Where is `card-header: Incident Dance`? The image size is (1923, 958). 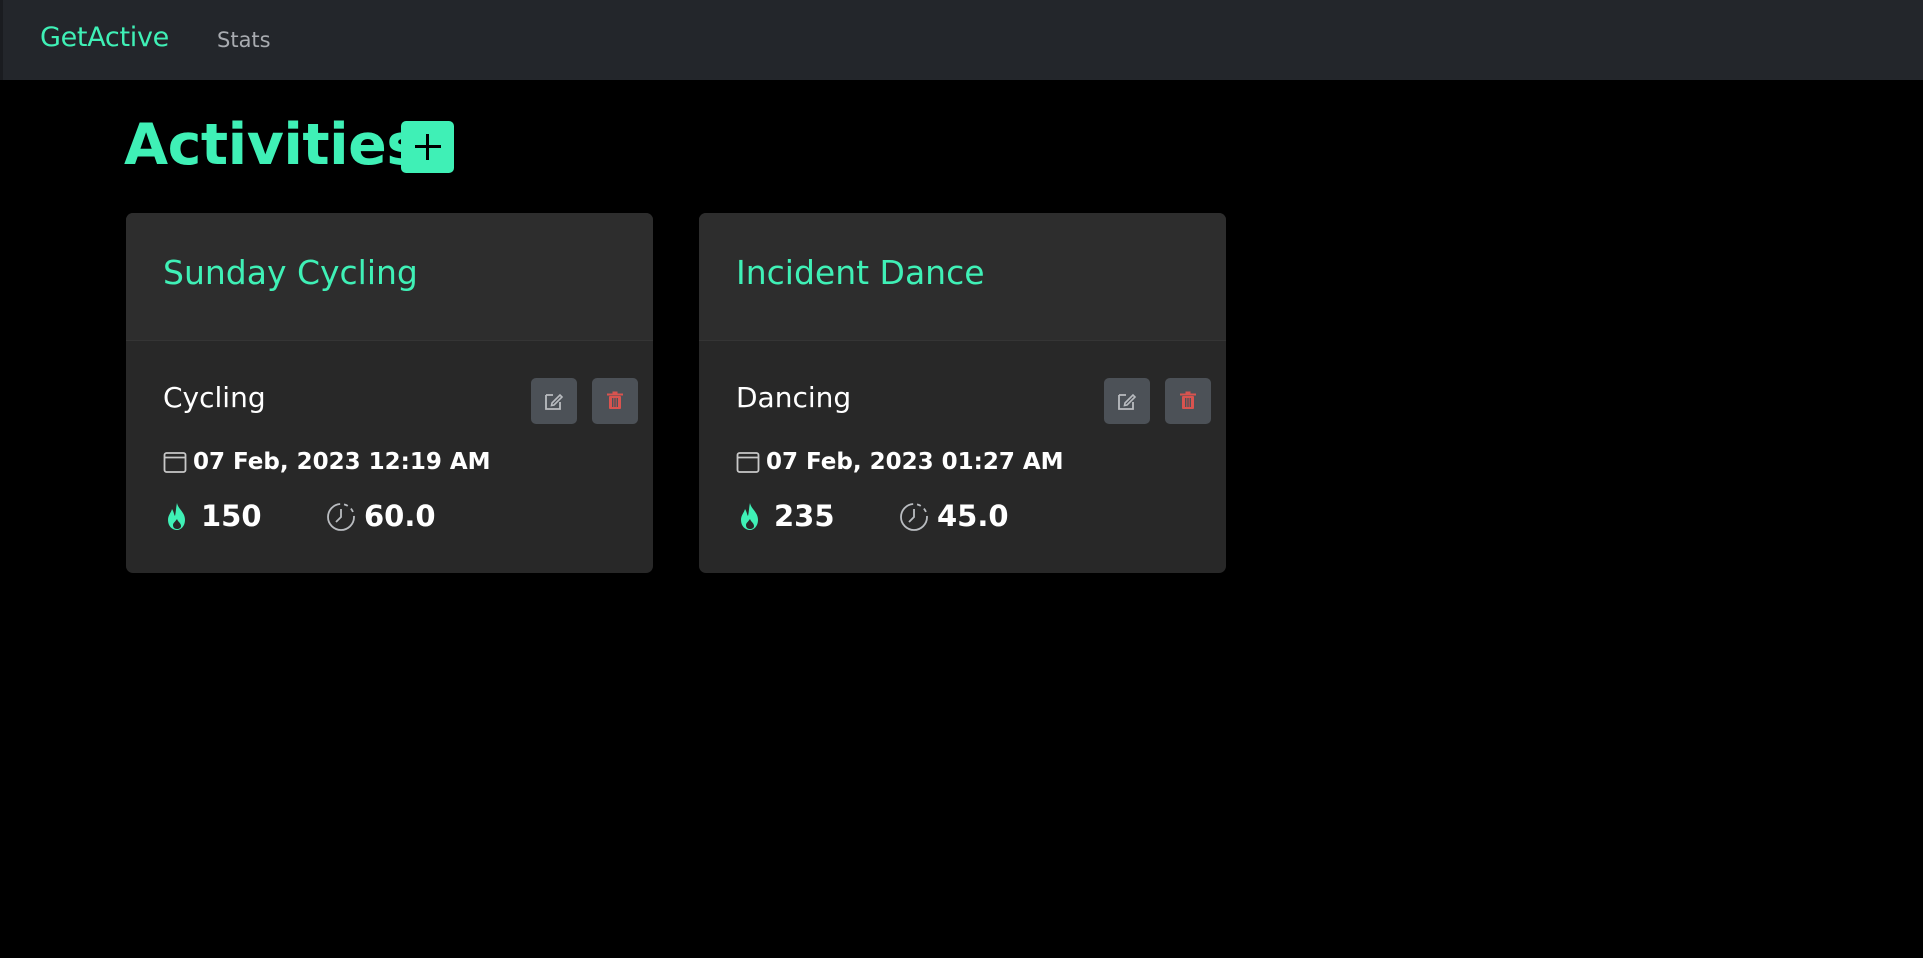
card-header: Incident Dance is located at coordinates (962, 277).